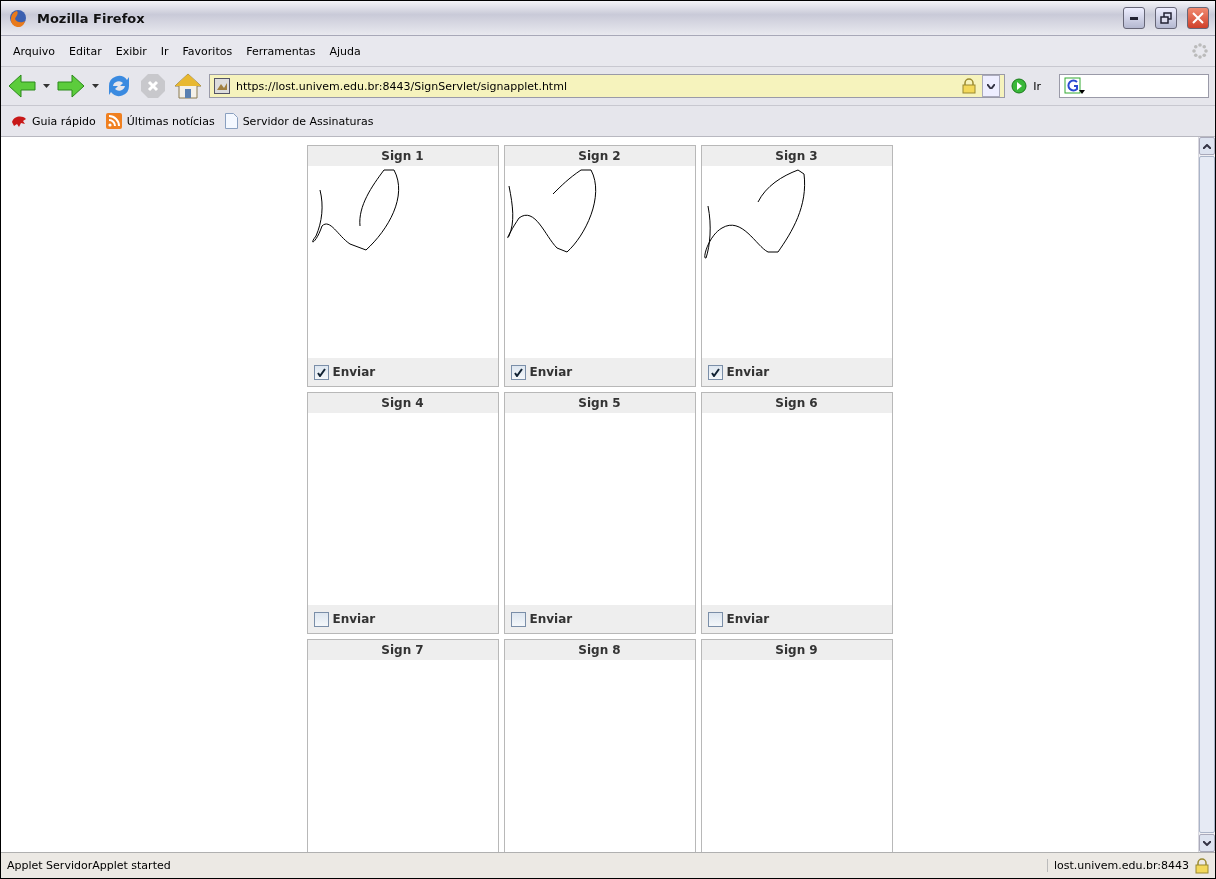 This screenshot has width=1216, height=879. Describe the element at coordinates (1200, 51) in the screenshot. I see `throbber-icon` at that location.